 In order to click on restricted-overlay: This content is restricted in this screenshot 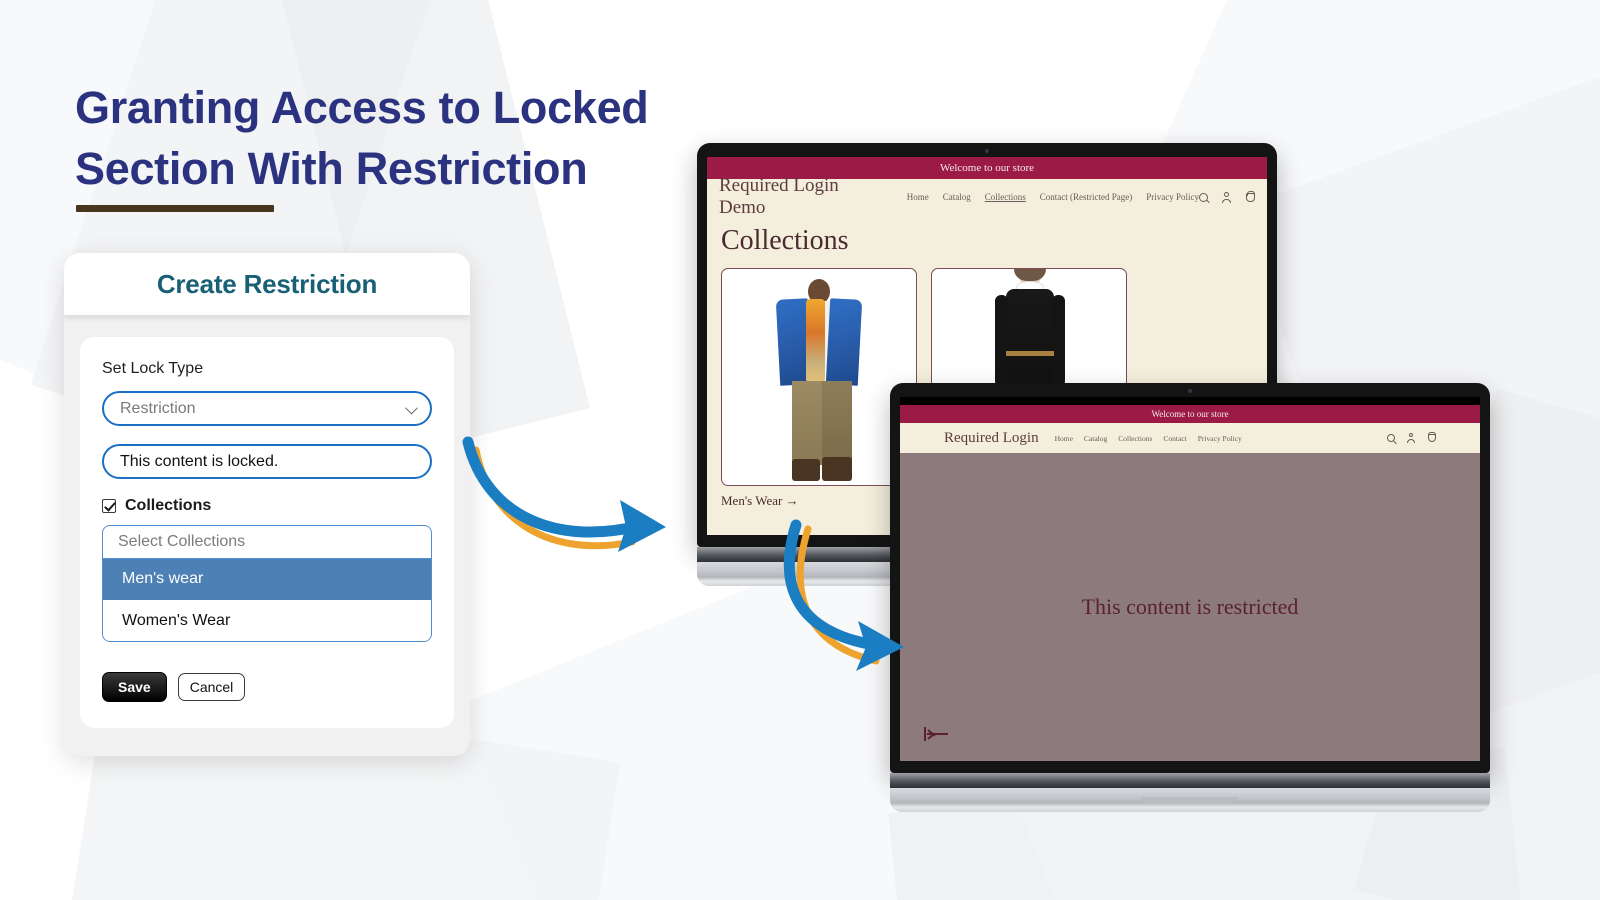, I will do `click(1190, 607)`.